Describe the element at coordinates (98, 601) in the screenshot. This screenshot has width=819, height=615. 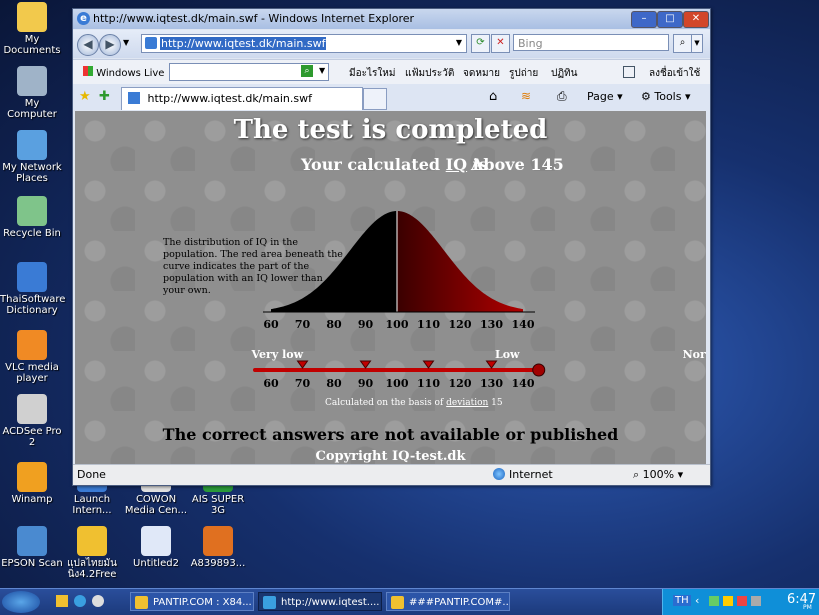
I see `quicklaunch-media-icon` at that location.